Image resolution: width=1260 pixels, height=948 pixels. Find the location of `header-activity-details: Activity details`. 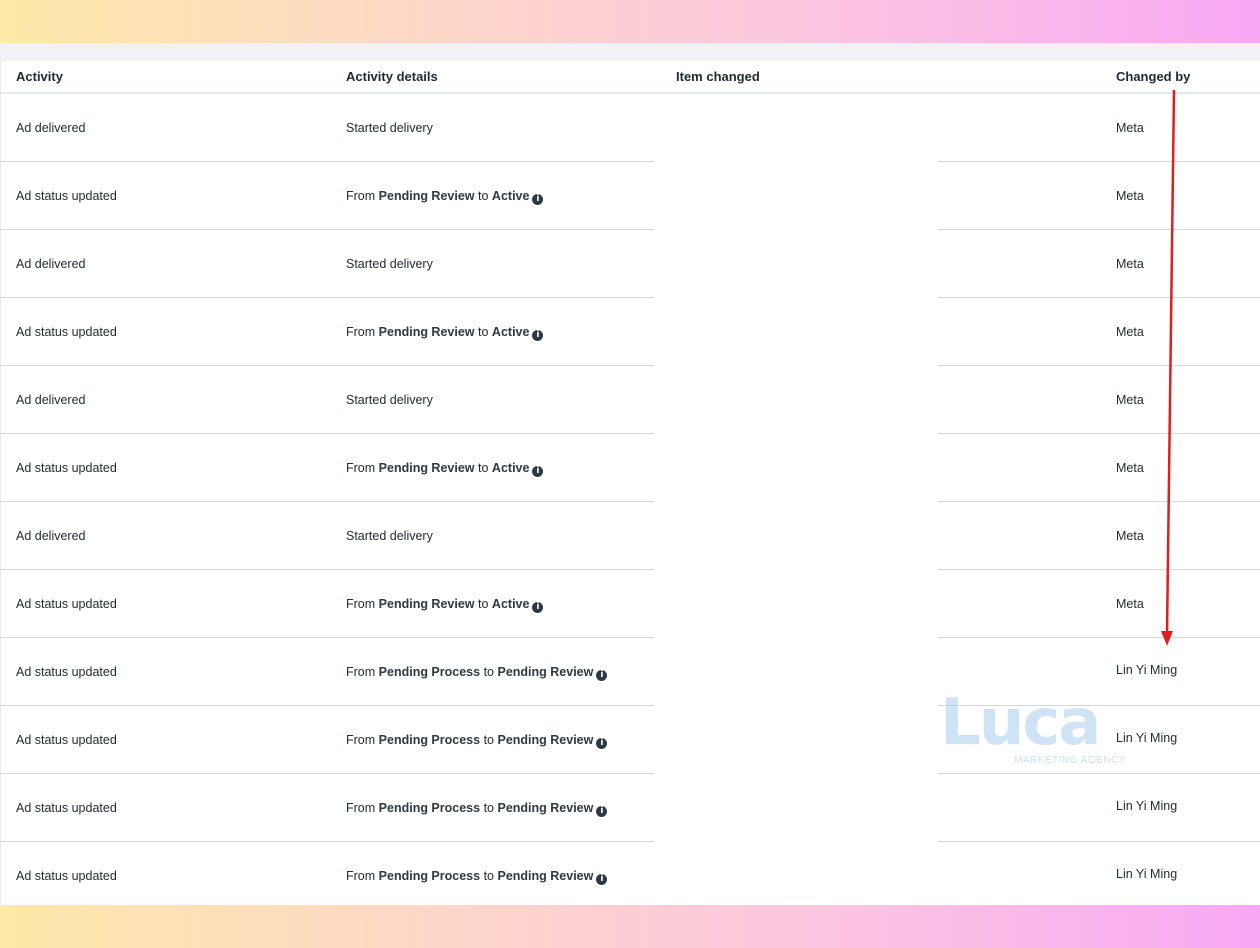

header-activity-details: Activity details is located at coordinates (392, 76).